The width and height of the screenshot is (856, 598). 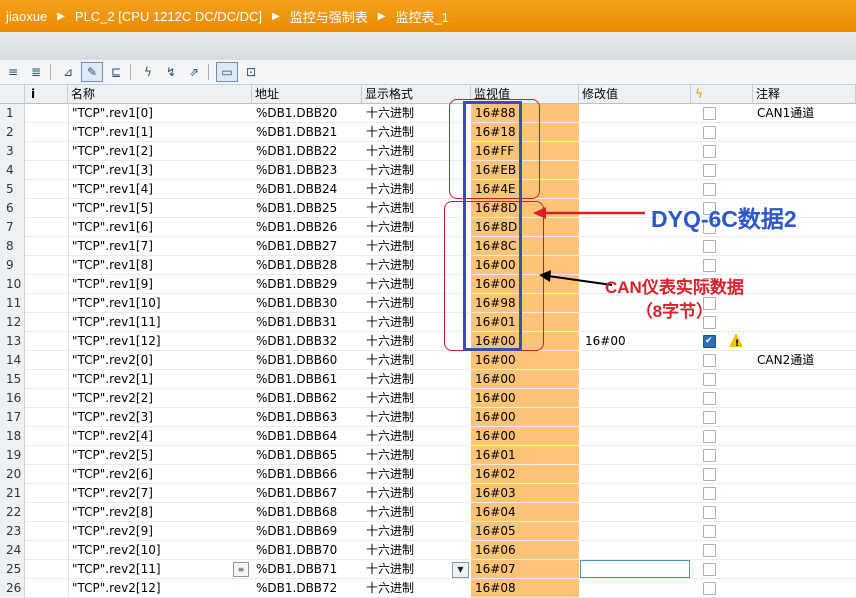 What do you see at coordinates (307, 170) in the screenshot?
I see `tag-address: %DB1.DBB23` at bounding box center [307, 170].